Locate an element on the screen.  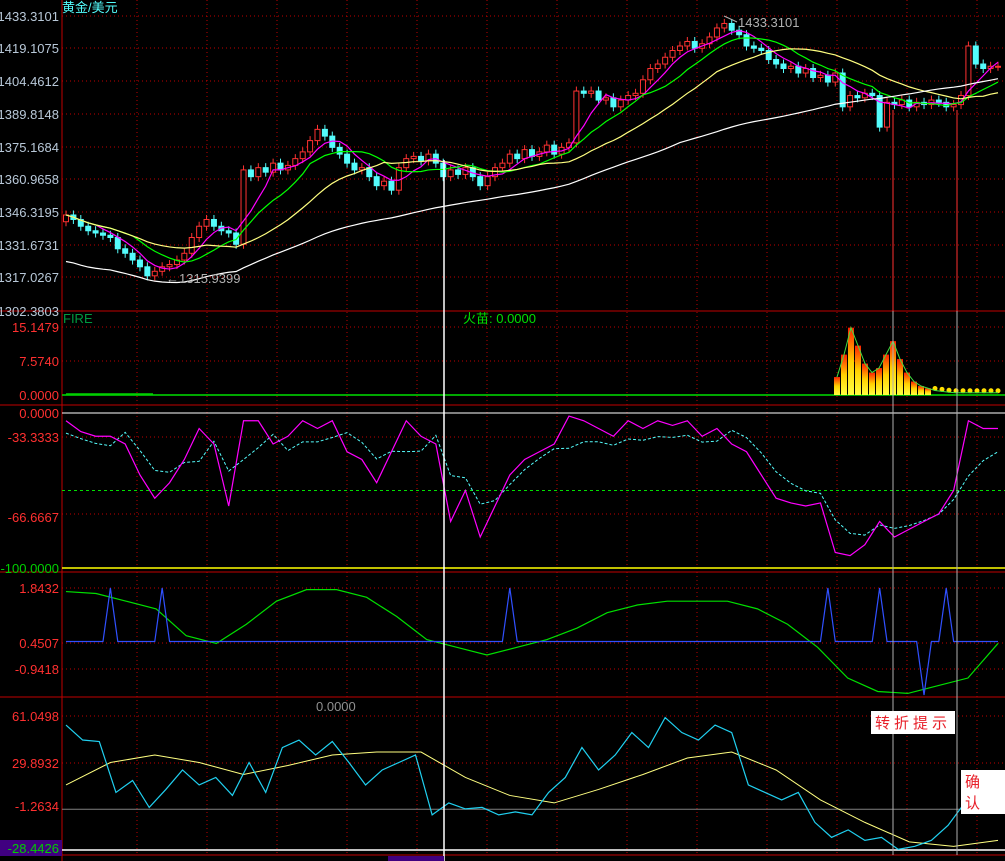
price-axis-label: 1360.9658 is located at coordinates (29, 179).